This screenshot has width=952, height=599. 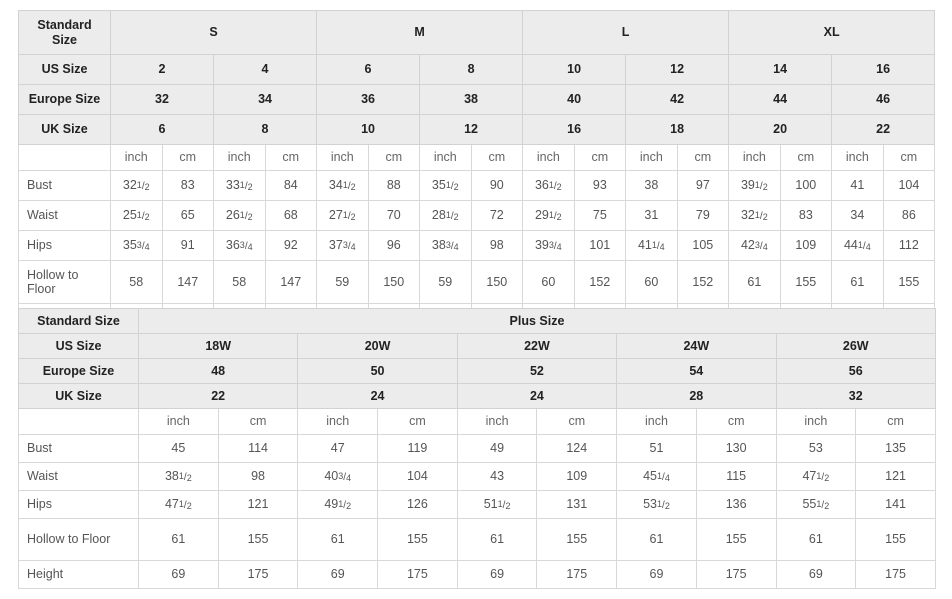 What do you see at coordinates (600, 245) in the screenshot?
I see `measurement-cell: 101` at bounding box center [600, 245].